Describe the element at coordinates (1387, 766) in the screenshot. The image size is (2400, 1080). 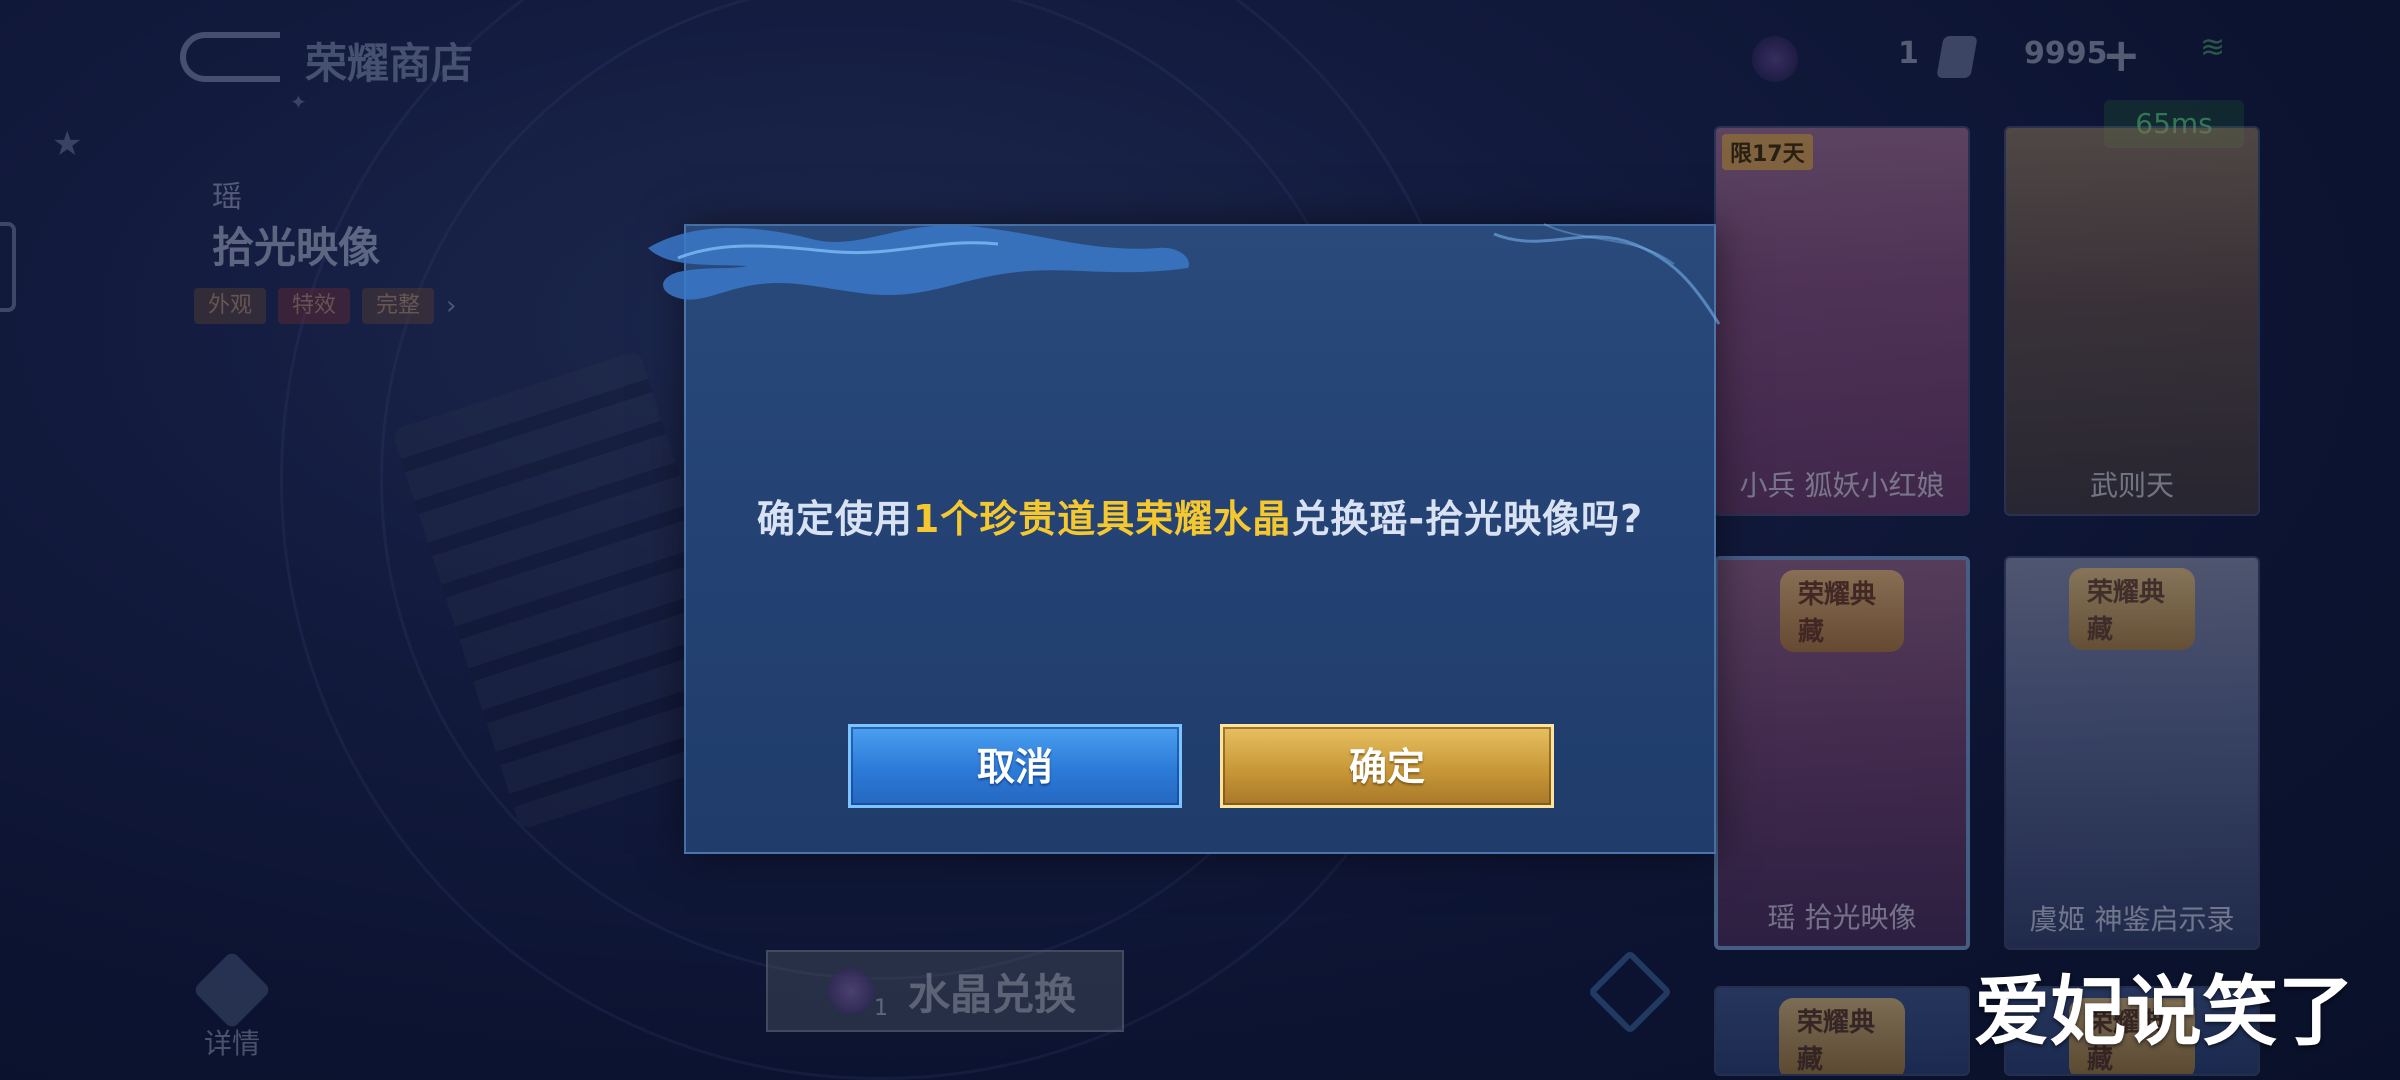
I see `confirm-button: 确定` at that location.